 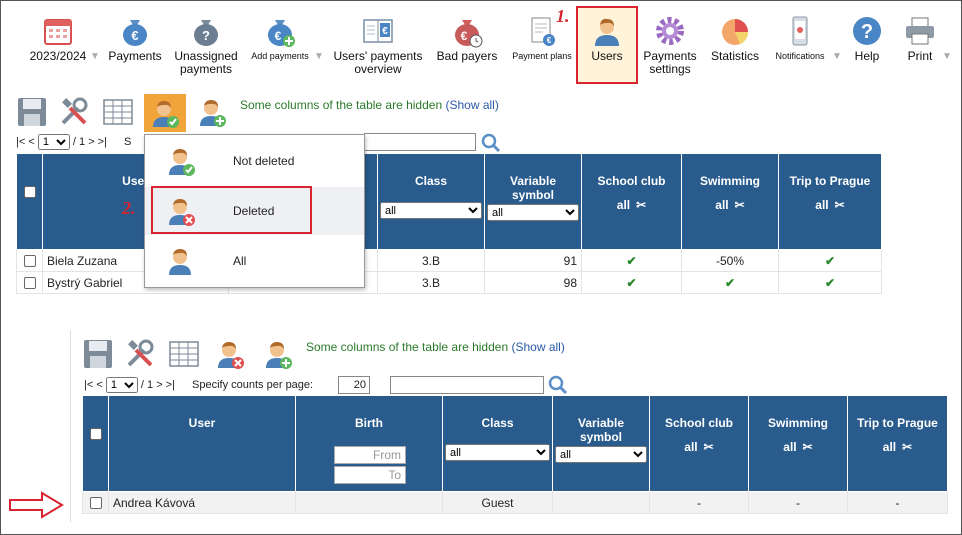 What do you see at coordinates (319, 56) in the screenshot?
I see `add-payments-caret-icon: ▼` at bounding box center [319, 56].